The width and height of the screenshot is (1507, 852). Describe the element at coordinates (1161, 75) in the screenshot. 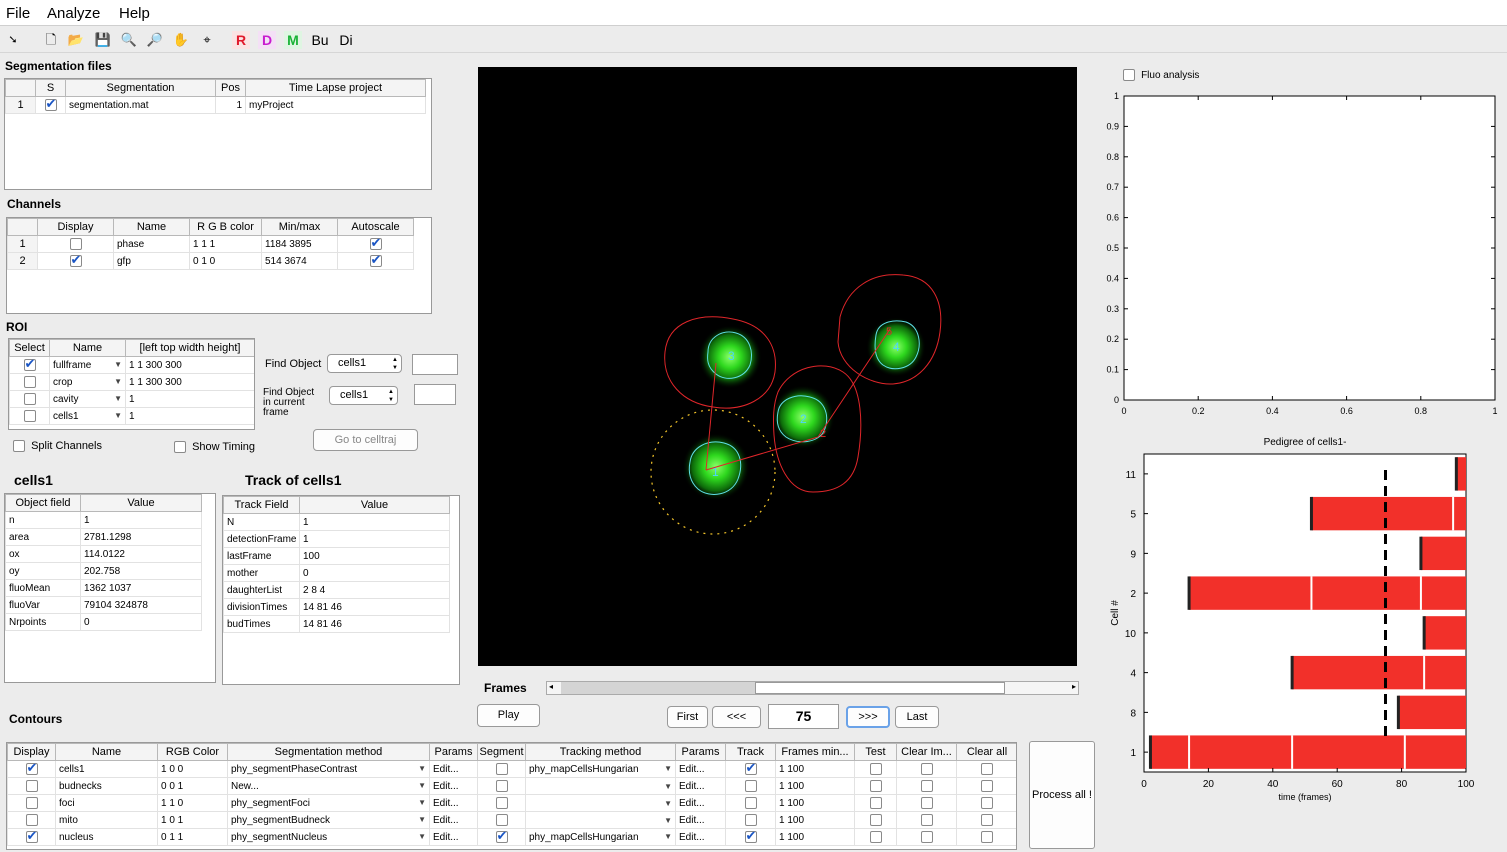

I see `fluo-analysis-option: Fluo analysis` at that location.